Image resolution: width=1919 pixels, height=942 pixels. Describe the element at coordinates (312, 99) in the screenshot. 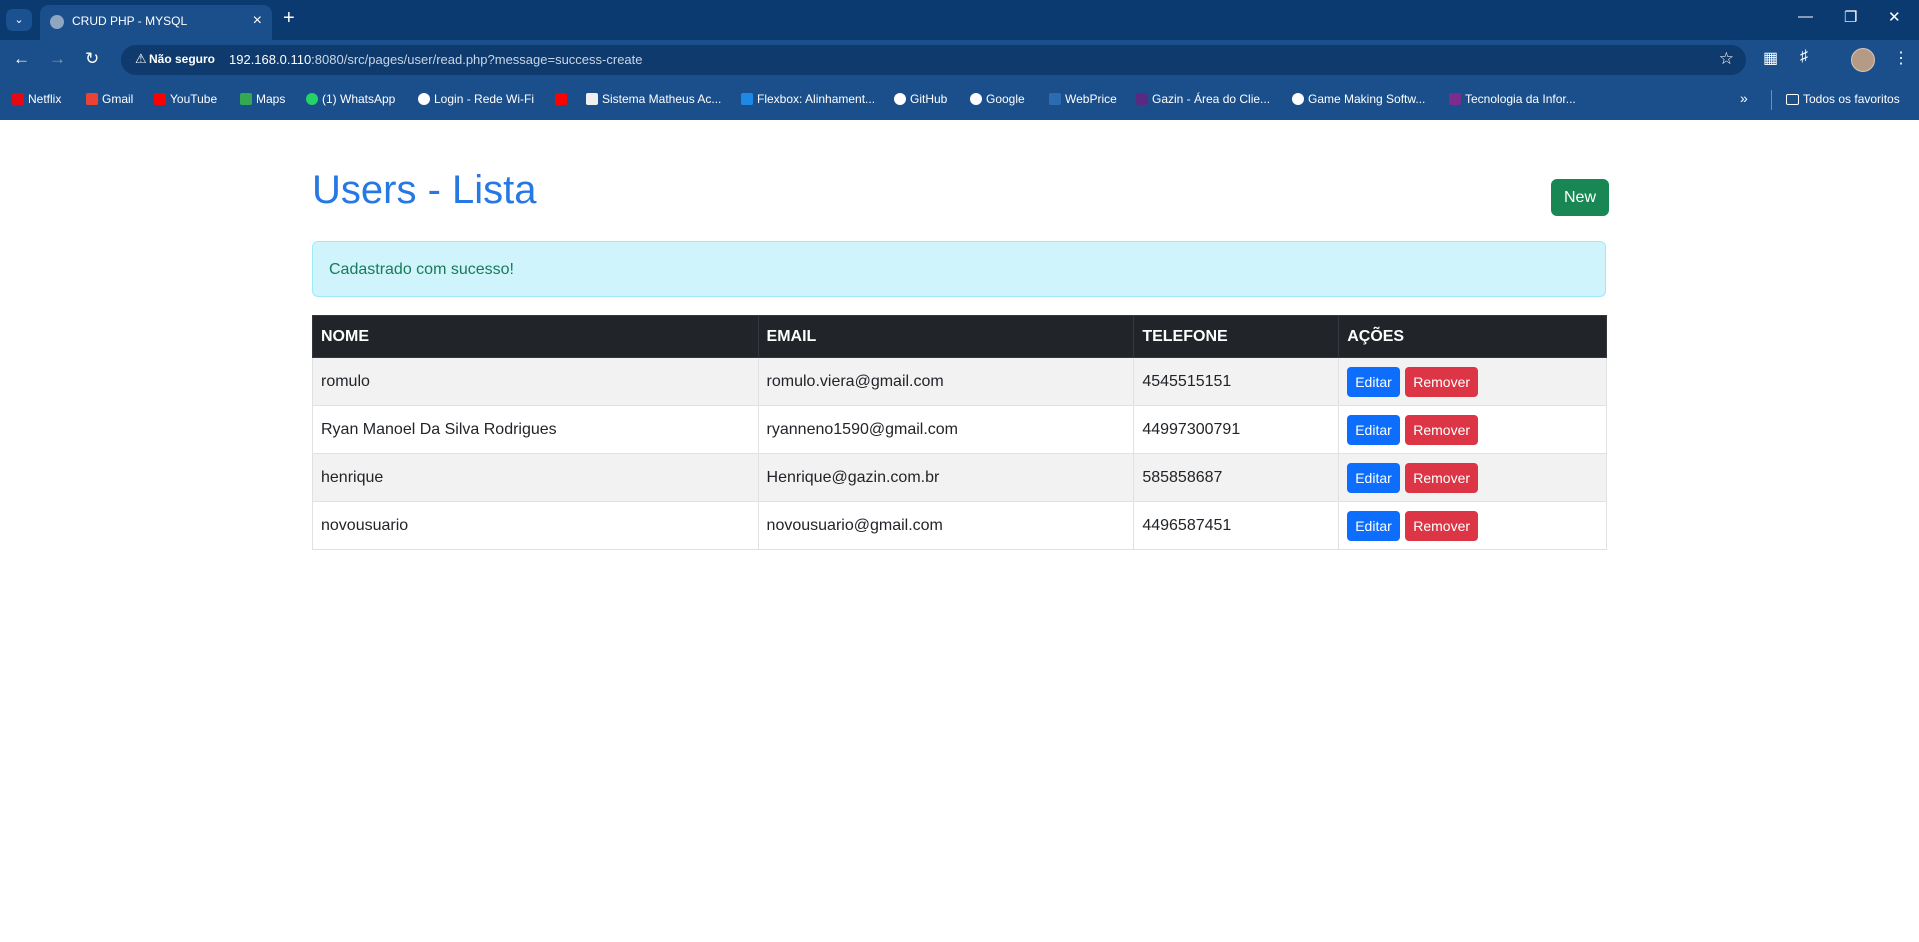

I see `whatsapp-icon` at that location.